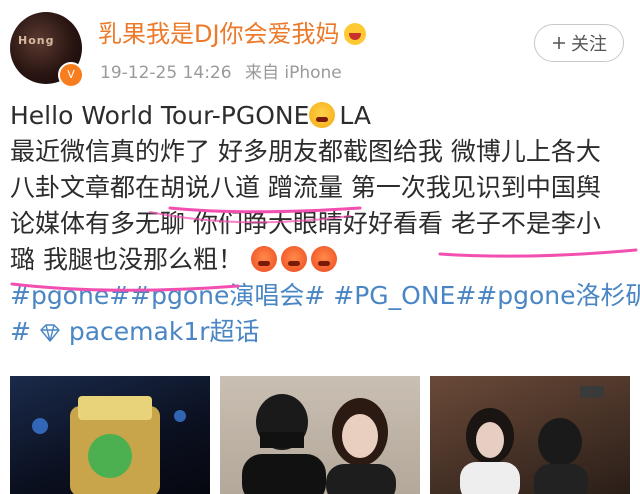 Image resolution: width=640 pixels, height=494 pixels. I want to click on grimace-emoji-icon, so click(322, 115).